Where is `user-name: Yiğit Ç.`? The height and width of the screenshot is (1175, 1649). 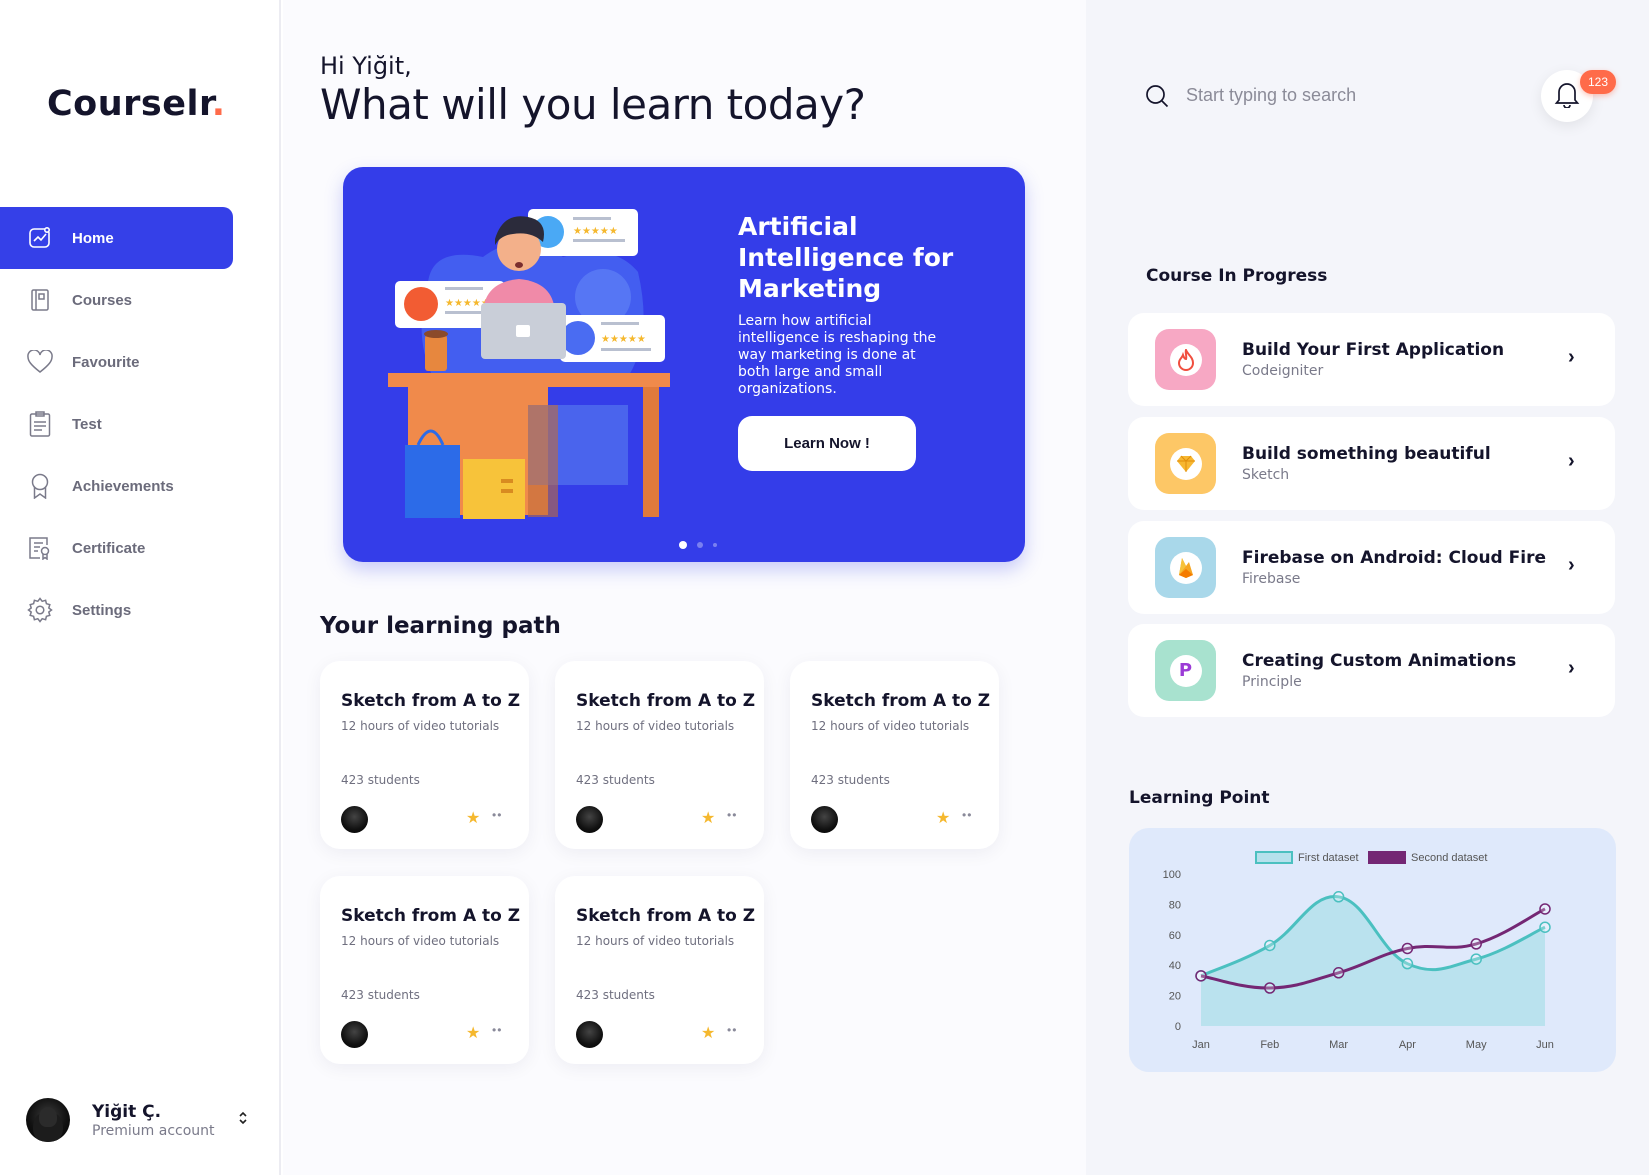
user-name: Yiğit Ç. is located at coordinates (127, 1111).